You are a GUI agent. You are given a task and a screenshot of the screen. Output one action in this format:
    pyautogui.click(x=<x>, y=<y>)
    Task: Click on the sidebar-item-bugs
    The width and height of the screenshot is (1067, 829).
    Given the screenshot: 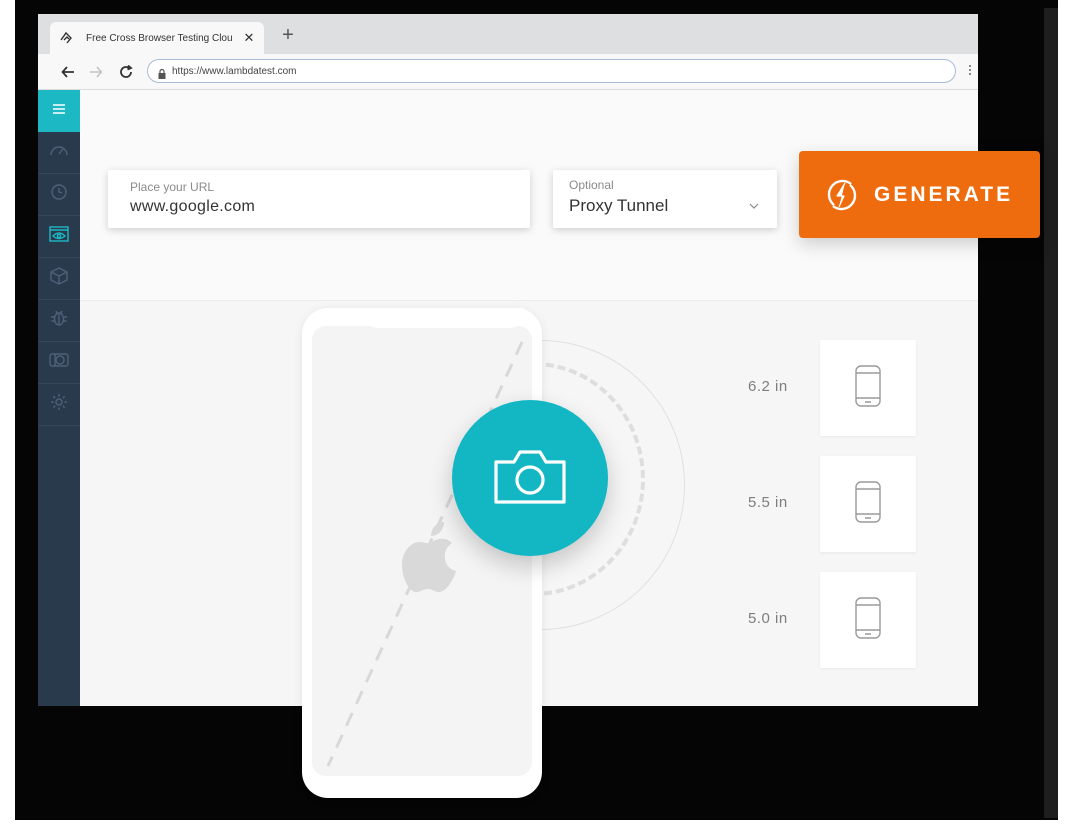 What is the action you would take?
    pyautogui.click(x=59, y=321)
    